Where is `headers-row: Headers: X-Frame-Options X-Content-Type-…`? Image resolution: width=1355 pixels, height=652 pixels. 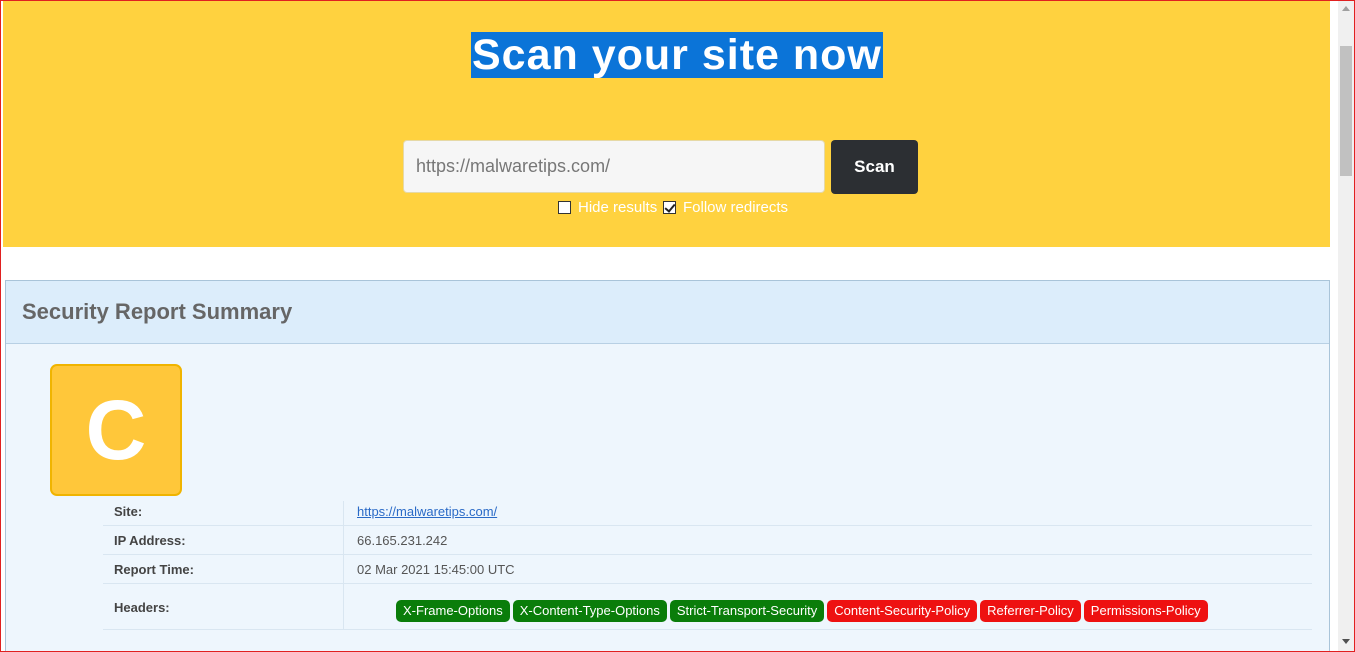 headers-row: Headers: X-Frame-Options X-Content-Type-… is located at coordinates (707, 607).